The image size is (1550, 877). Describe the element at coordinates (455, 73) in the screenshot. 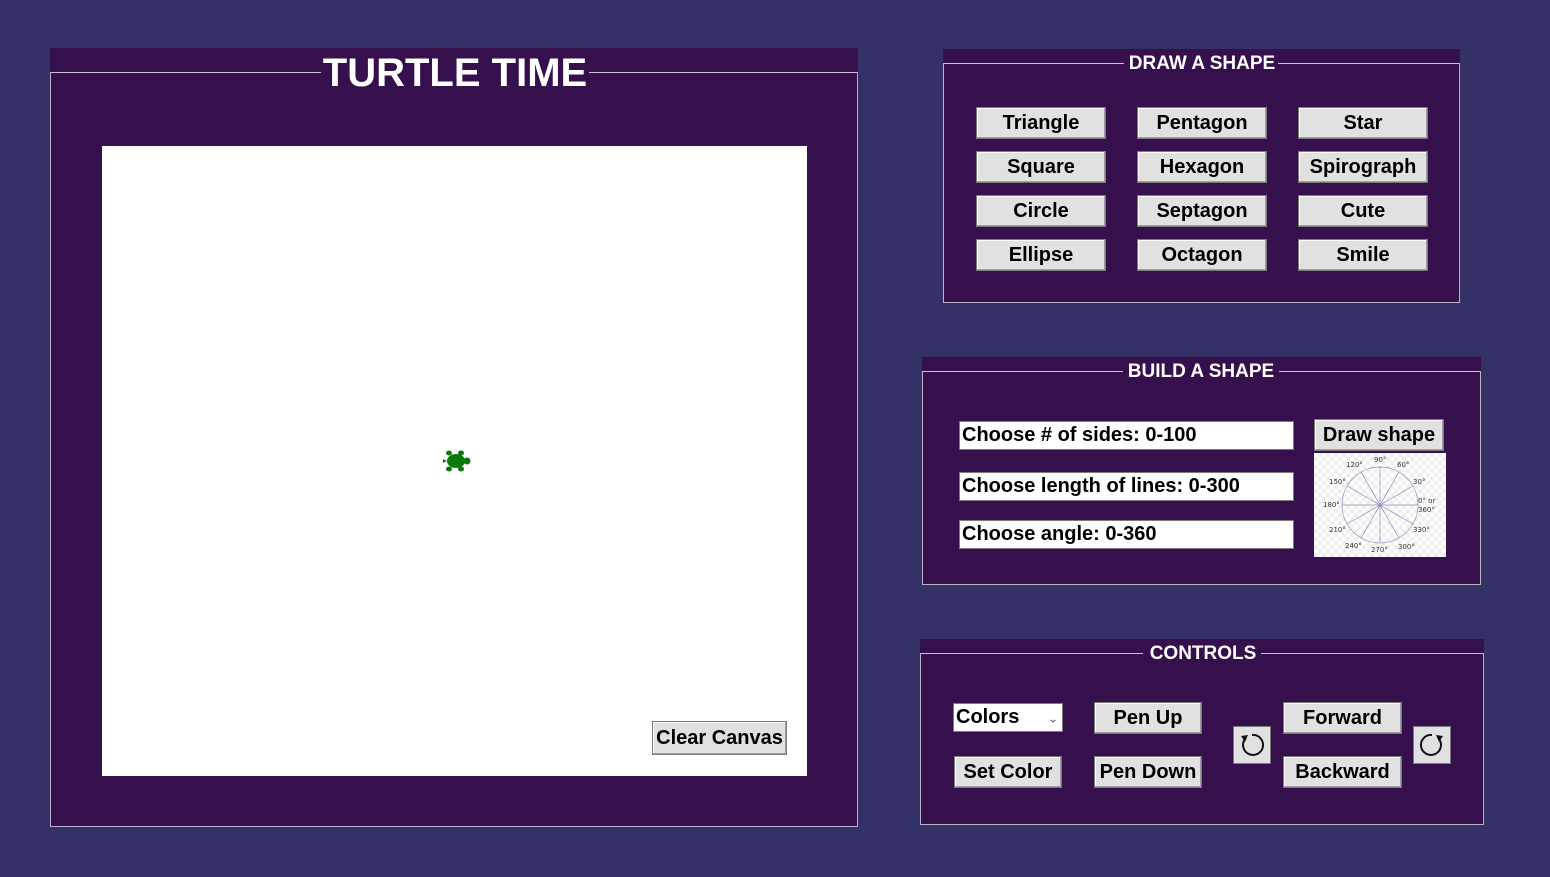

I see `page-title: TURTLE TIME` at that location.